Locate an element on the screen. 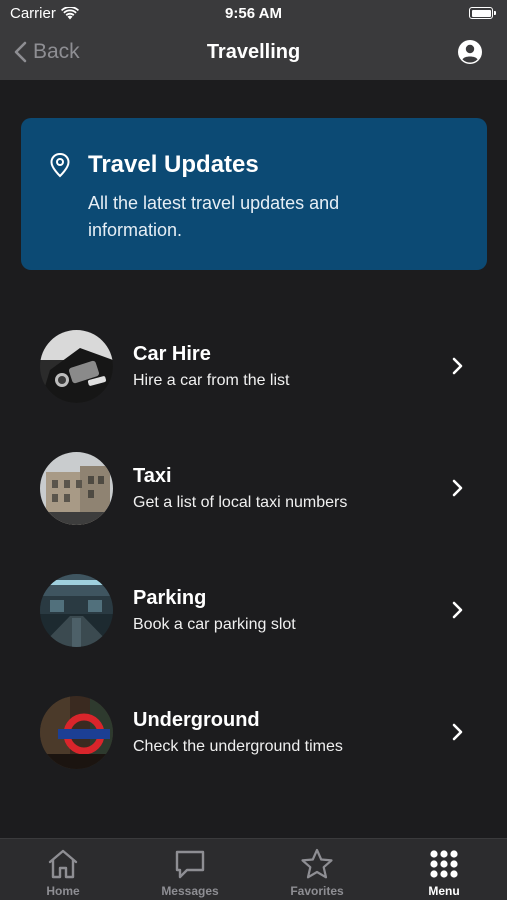  item-title: Parking is located at coordinates (170, 598).